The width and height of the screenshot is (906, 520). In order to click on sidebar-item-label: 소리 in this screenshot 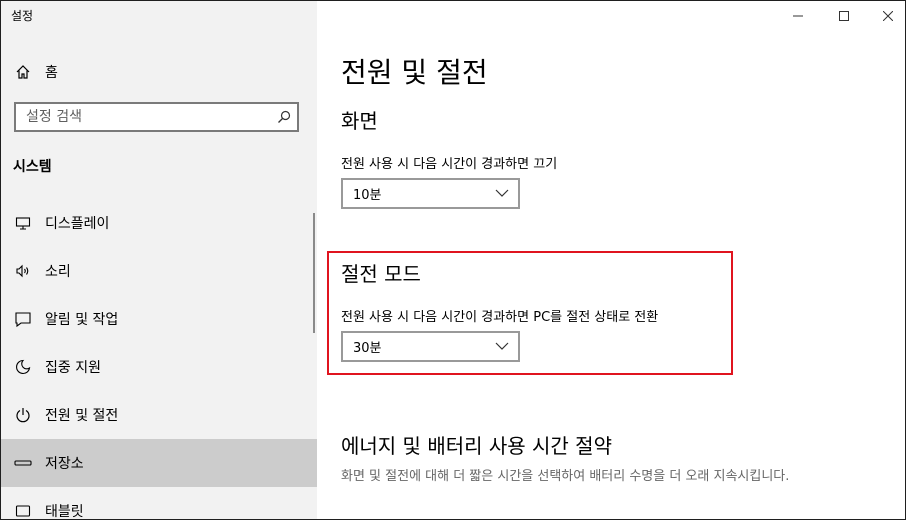, I will do `click(58, 272)`.